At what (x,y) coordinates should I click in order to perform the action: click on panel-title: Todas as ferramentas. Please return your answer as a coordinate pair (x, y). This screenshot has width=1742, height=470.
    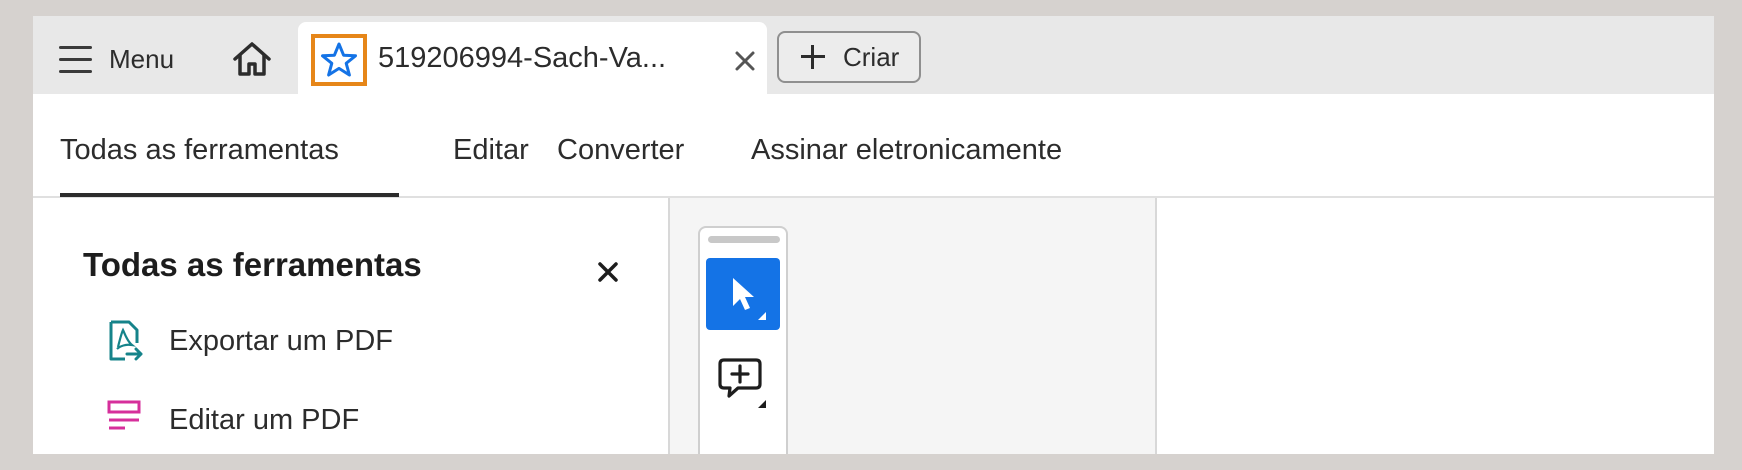
    Looking at the image, I should click on (252, 264).